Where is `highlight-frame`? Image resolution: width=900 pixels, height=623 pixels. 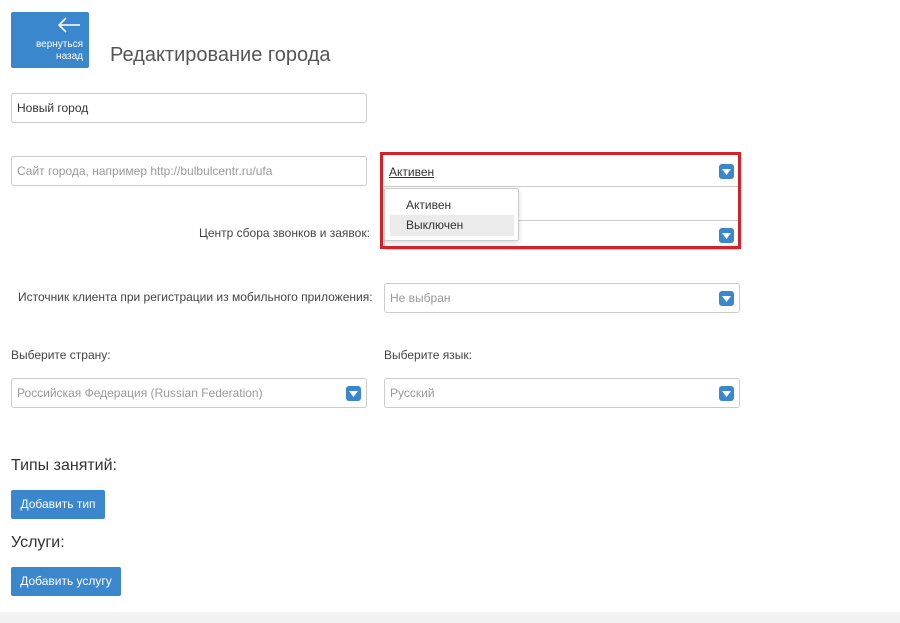 highlight-frame is located at coordinates (560, 200).